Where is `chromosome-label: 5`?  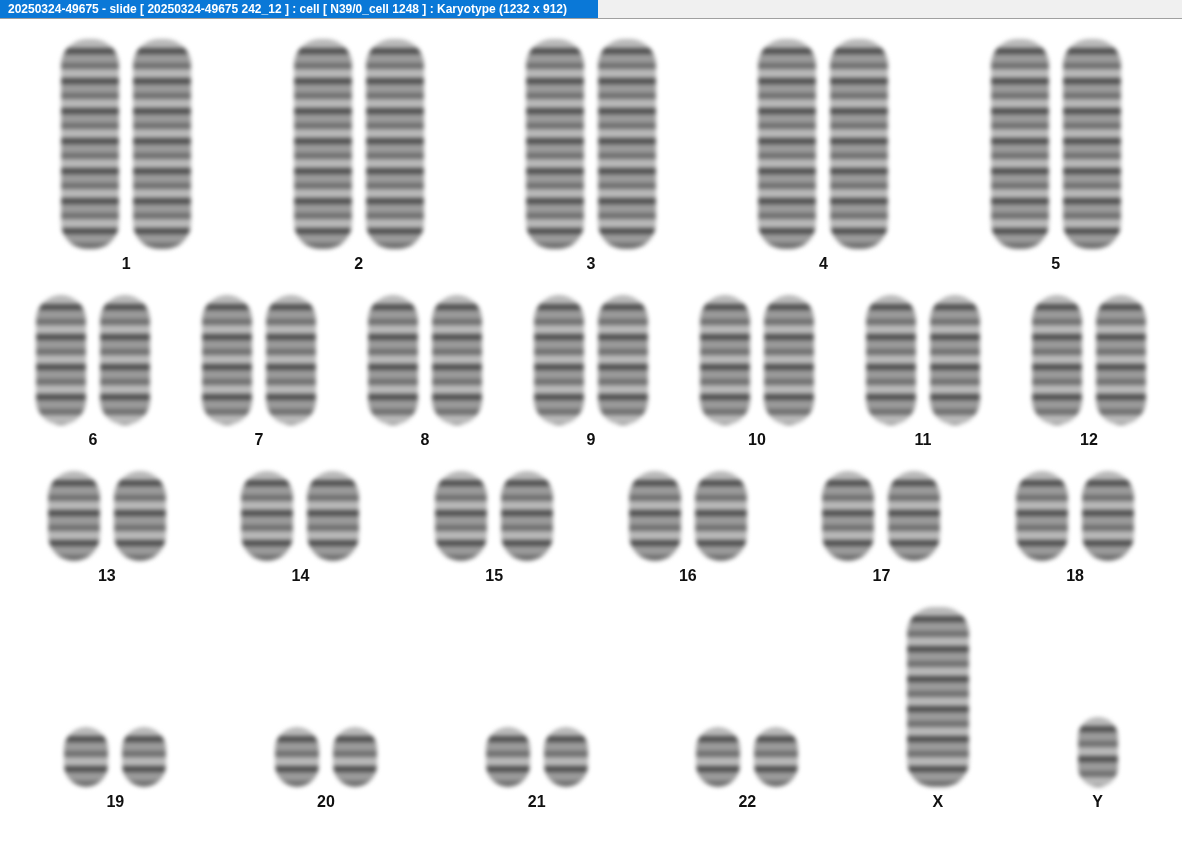 chromosome-label: 5 is located at coordinates (1056, 264).